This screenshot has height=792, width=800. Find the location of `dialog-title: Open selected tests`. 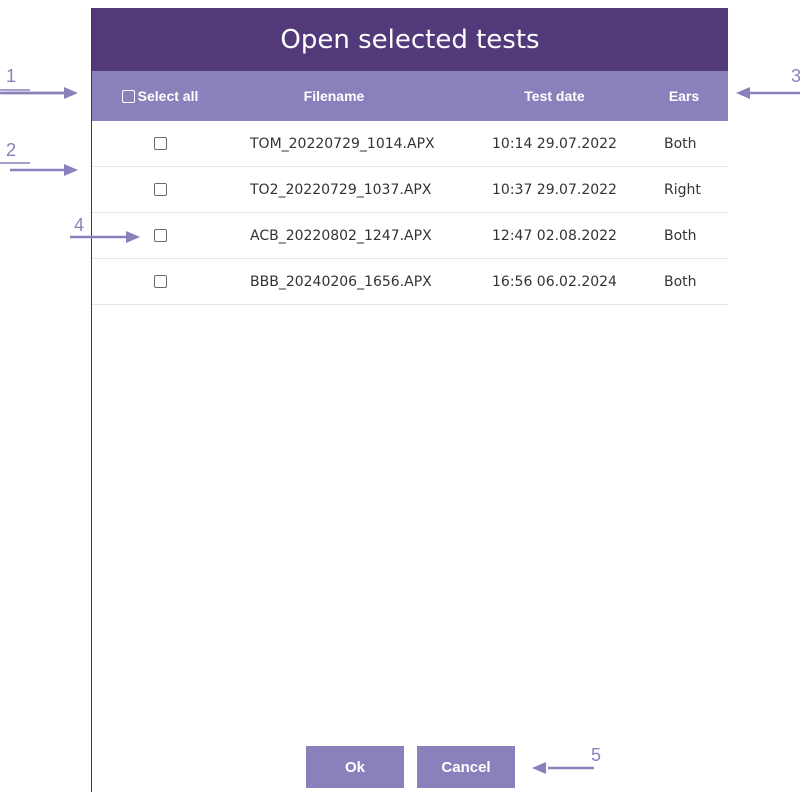

dialog-title: Open selected tests is located at coordinates (410, 39).